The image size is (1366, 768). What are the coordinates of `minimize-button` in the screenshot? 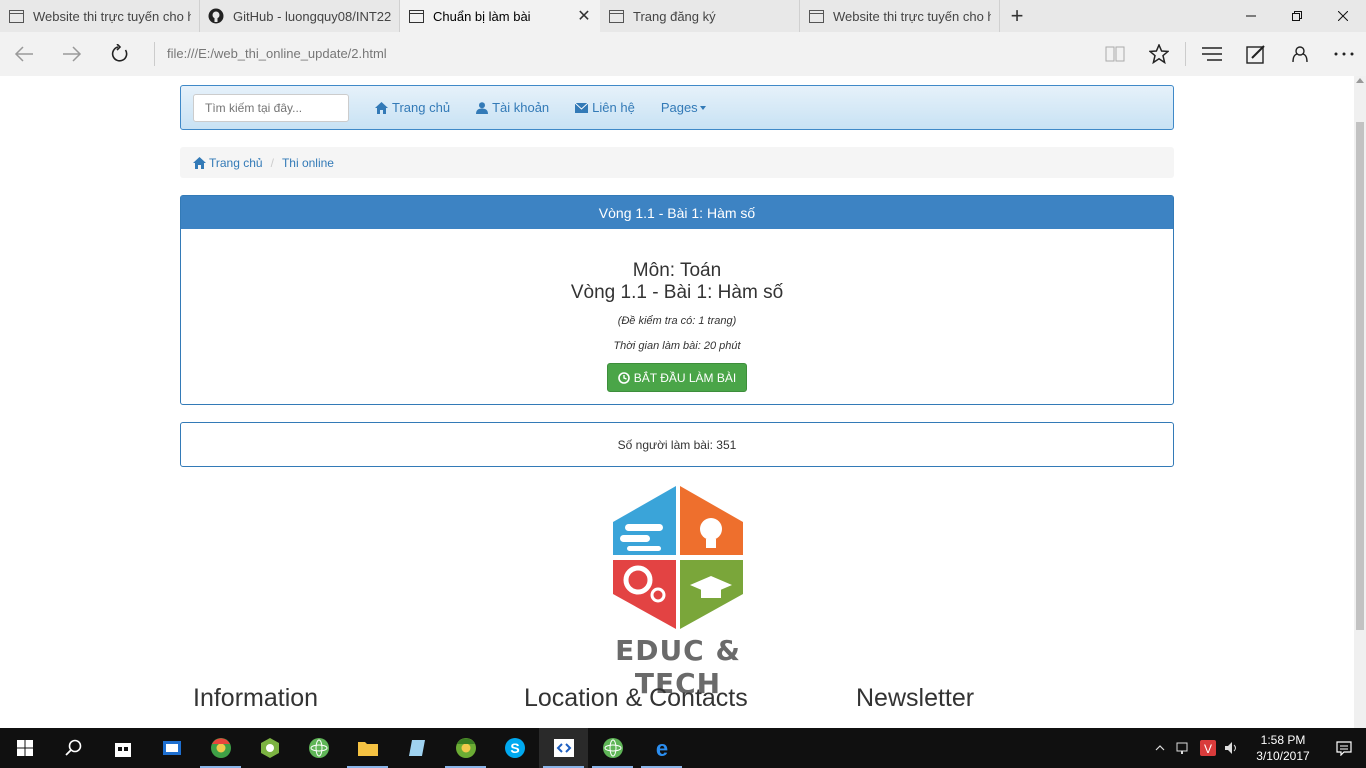 It's located at (1251, 16).